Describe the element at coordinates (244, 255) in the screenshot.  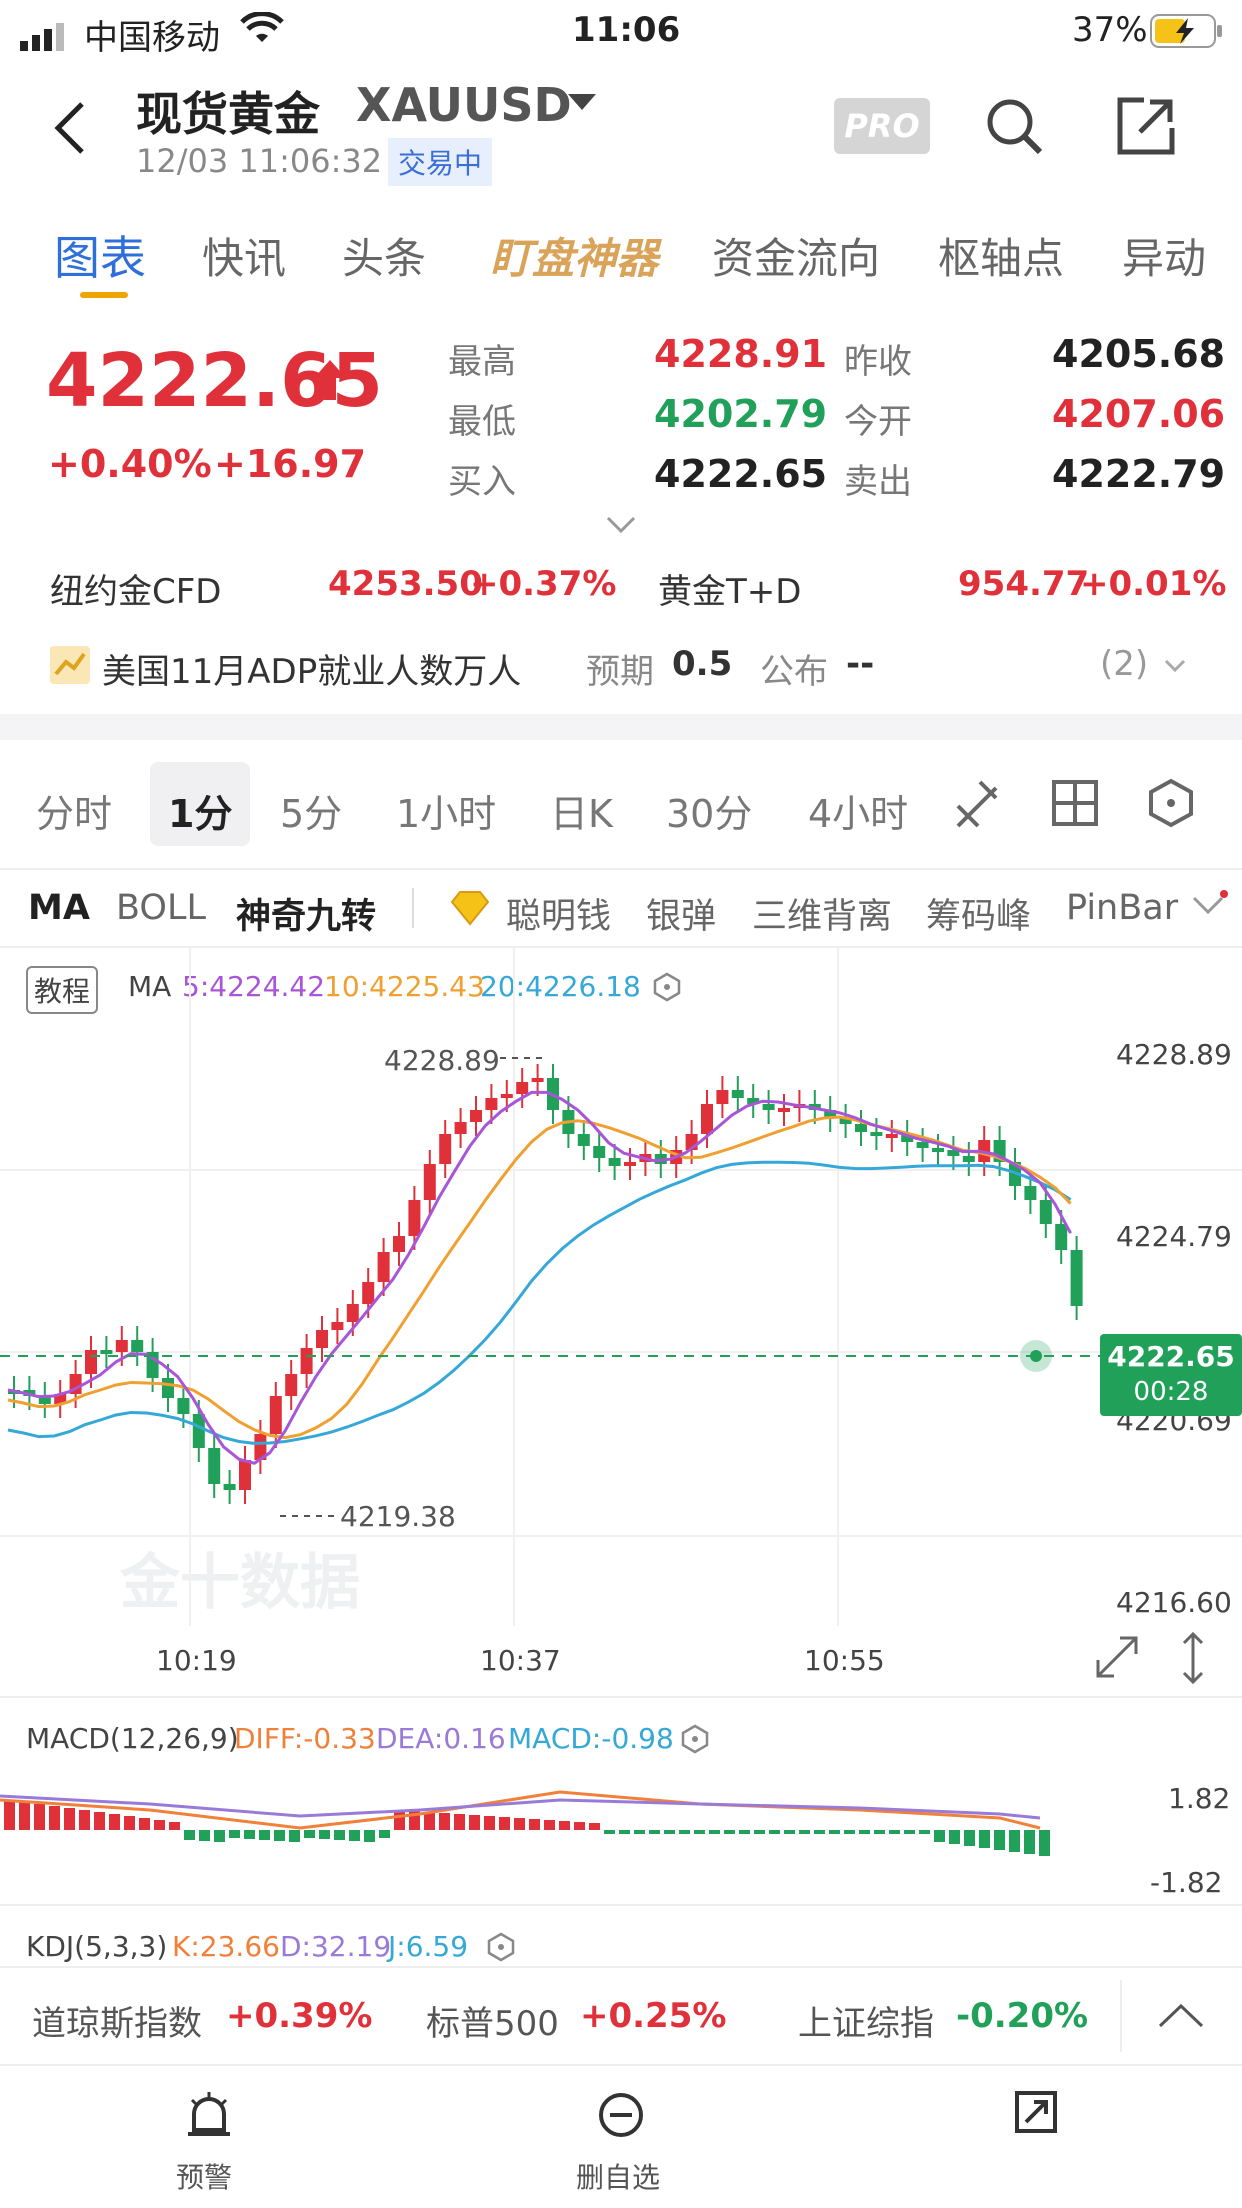
I see `tab-flash-news: 快讯` at that location.